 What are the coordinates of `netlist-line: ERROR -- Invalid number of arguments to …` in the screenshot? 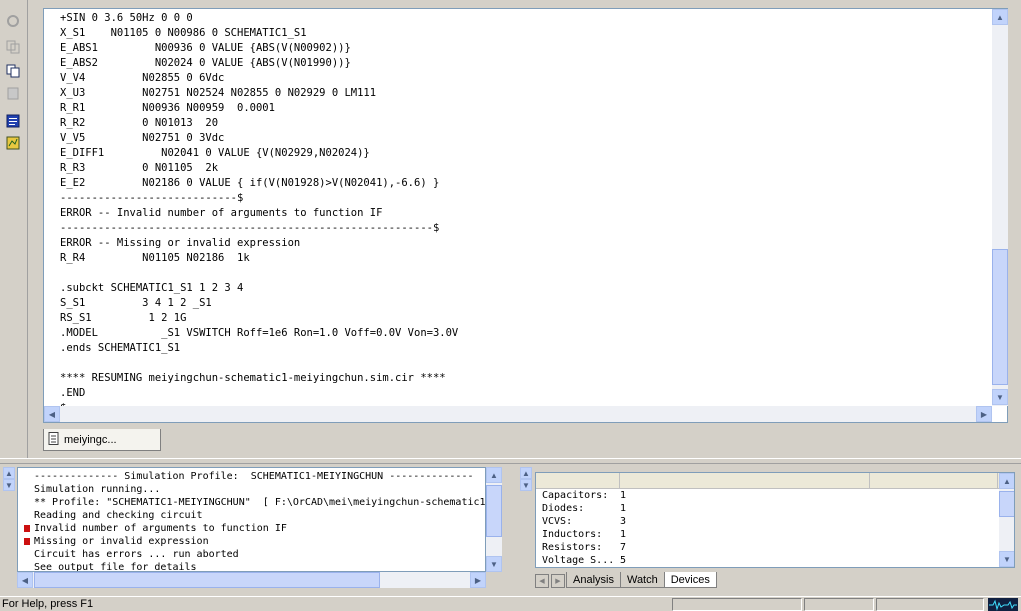 It's located at (221, 213).